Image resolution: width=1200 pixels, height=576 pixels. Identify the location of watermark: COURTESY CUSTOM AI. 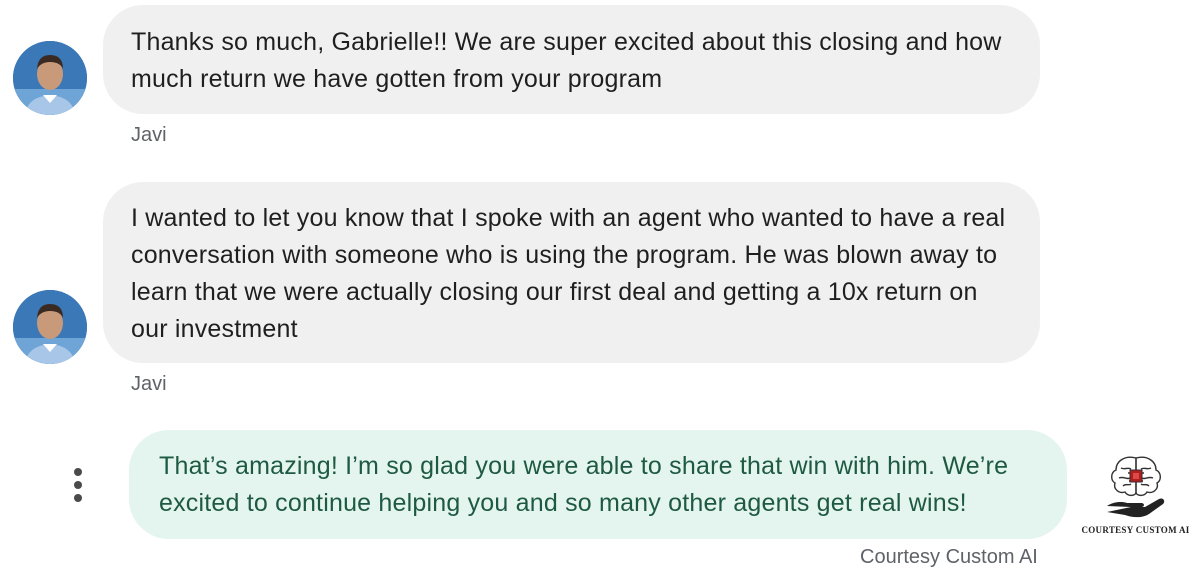
(1135, 493).